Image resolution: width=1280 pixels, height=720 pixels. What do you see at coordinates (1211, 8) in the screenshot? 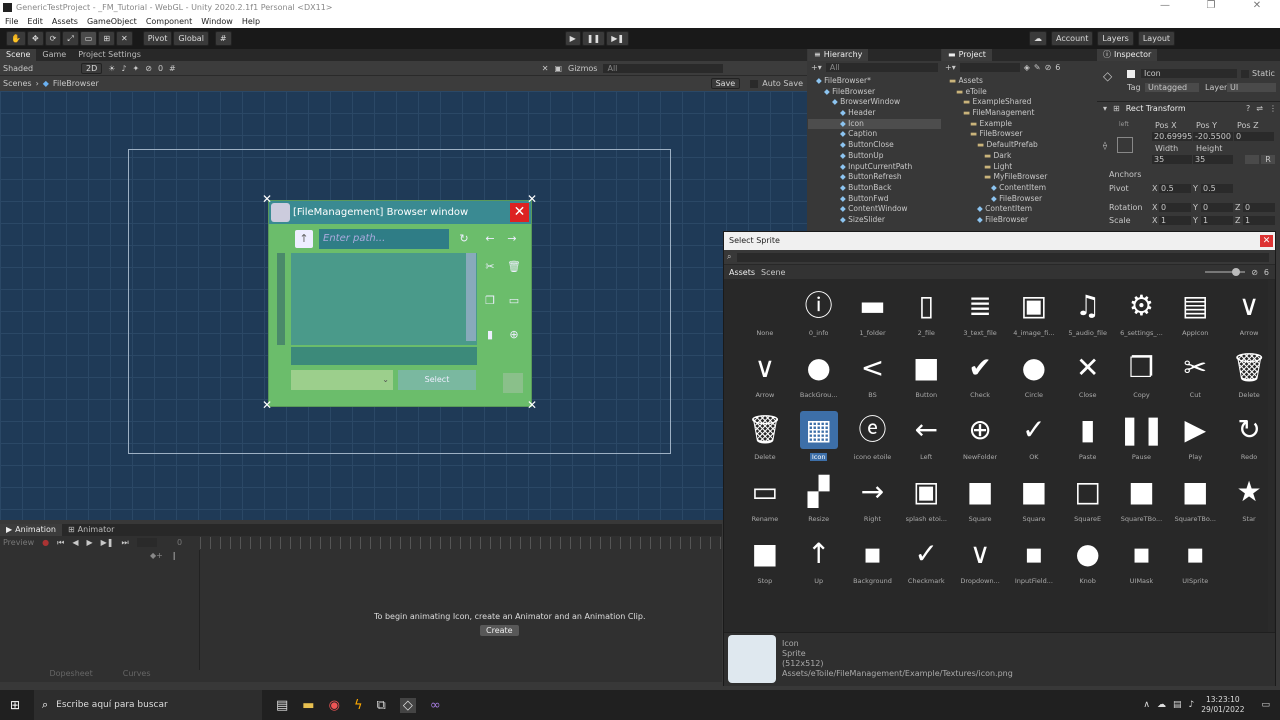
I see `maximize-button: ❐` at bounding box center [1211, 8].